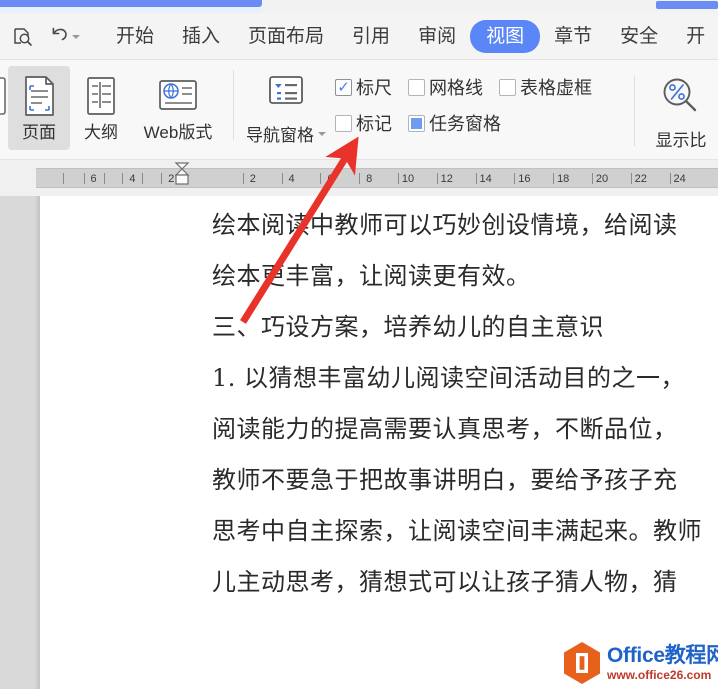  What do you see at coordinates (182, 171) in the screenshot?
I see `indent-marker-icon` at bounding box center [182, 171].